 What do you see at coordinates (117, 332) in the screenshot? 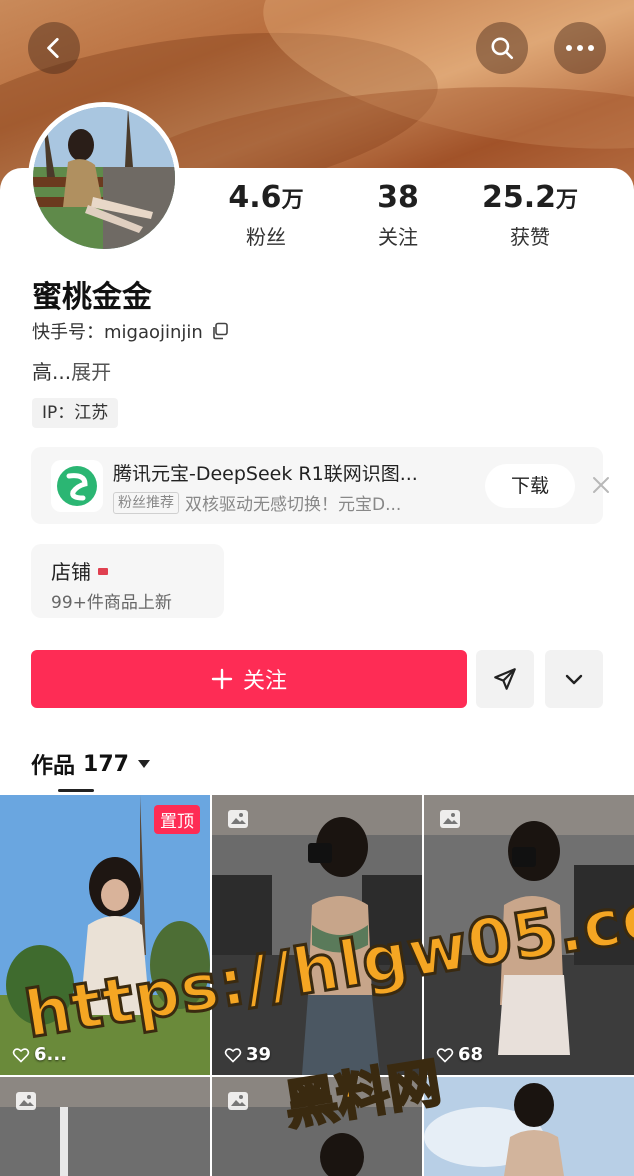
I see `kuaishou-id-label: 快手号：migaojinjin` at bounding box center [117, 332].